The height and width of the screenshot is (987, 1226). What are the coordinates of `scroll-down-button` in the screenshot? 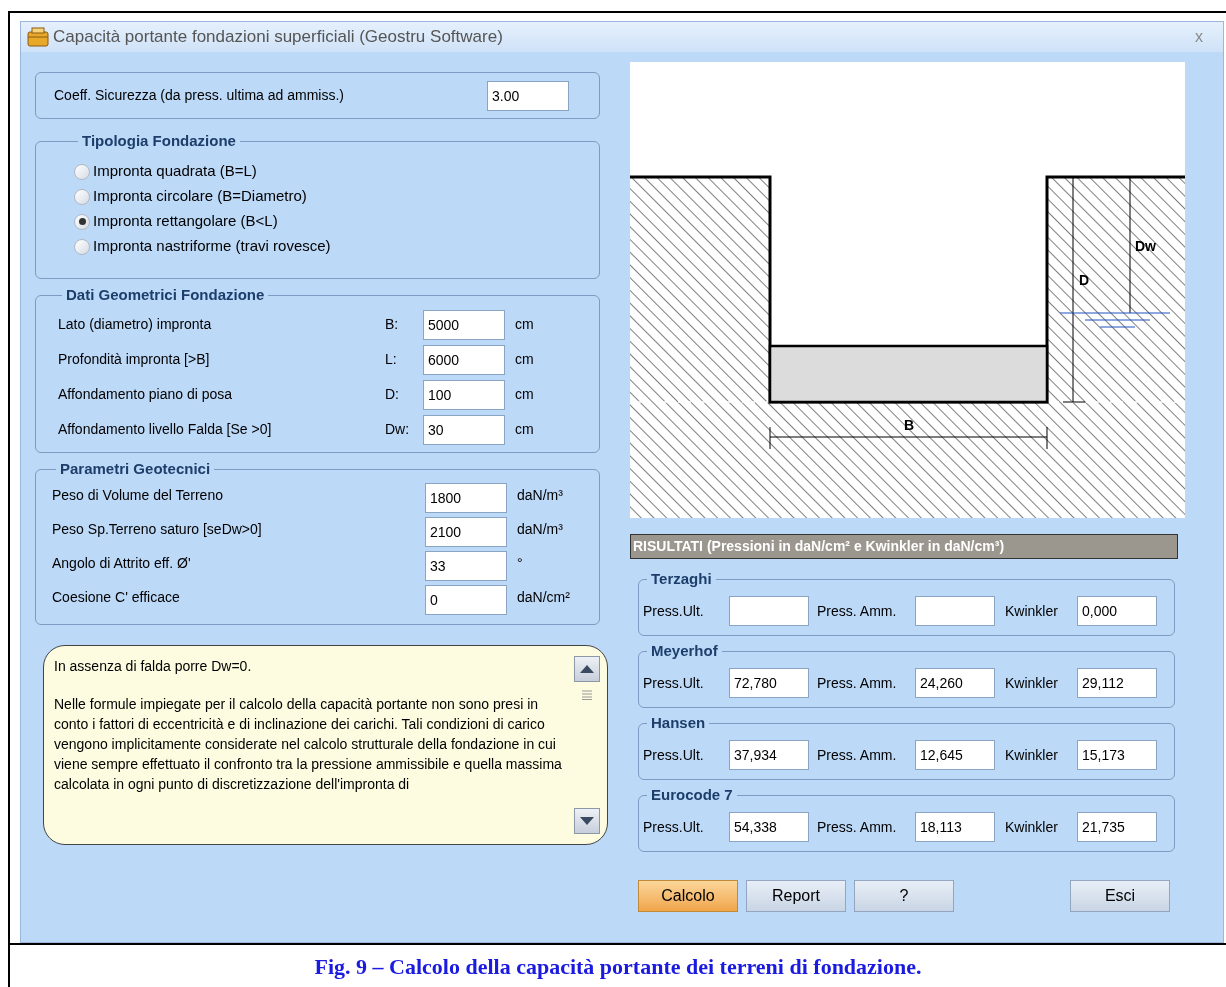 It's located at (587, 821).